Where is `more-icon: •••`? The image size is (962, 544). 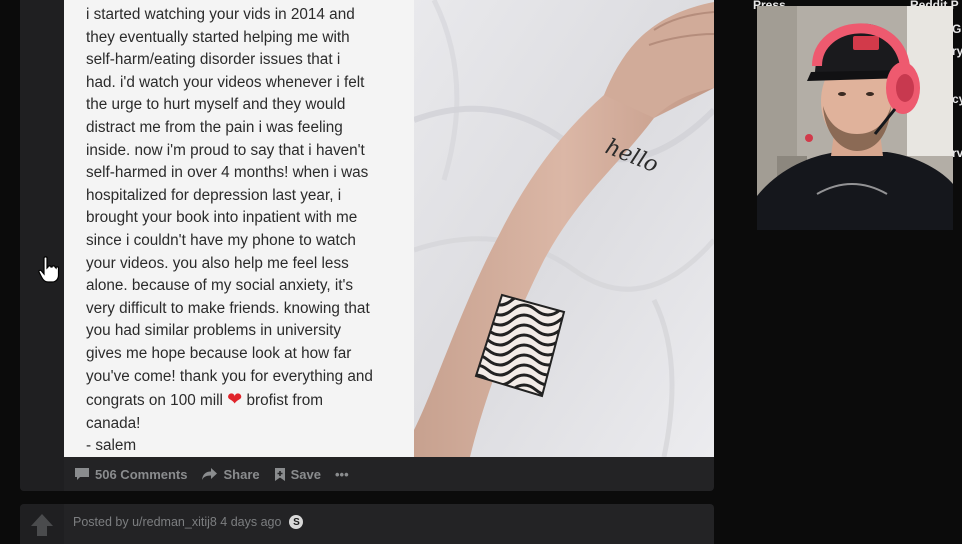
more-icon: ••• is located at coordinates (342, 474).